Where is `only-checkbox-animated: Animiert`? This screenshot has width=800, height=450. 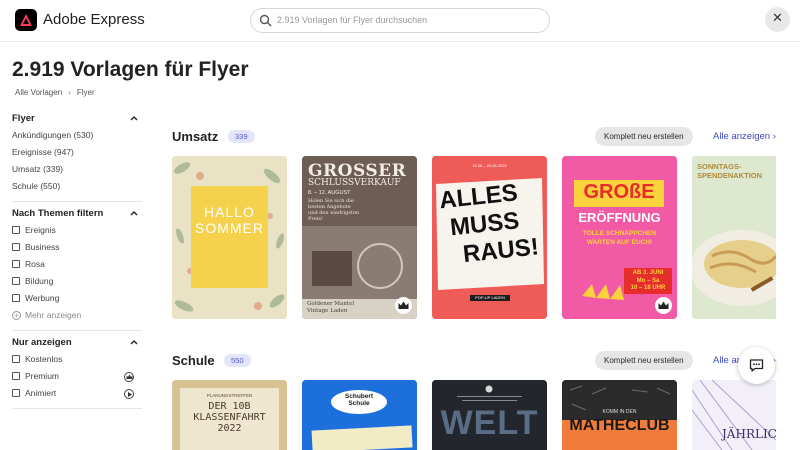 only-checkbox-animated: Animiert is located at coordinates (77, 393).